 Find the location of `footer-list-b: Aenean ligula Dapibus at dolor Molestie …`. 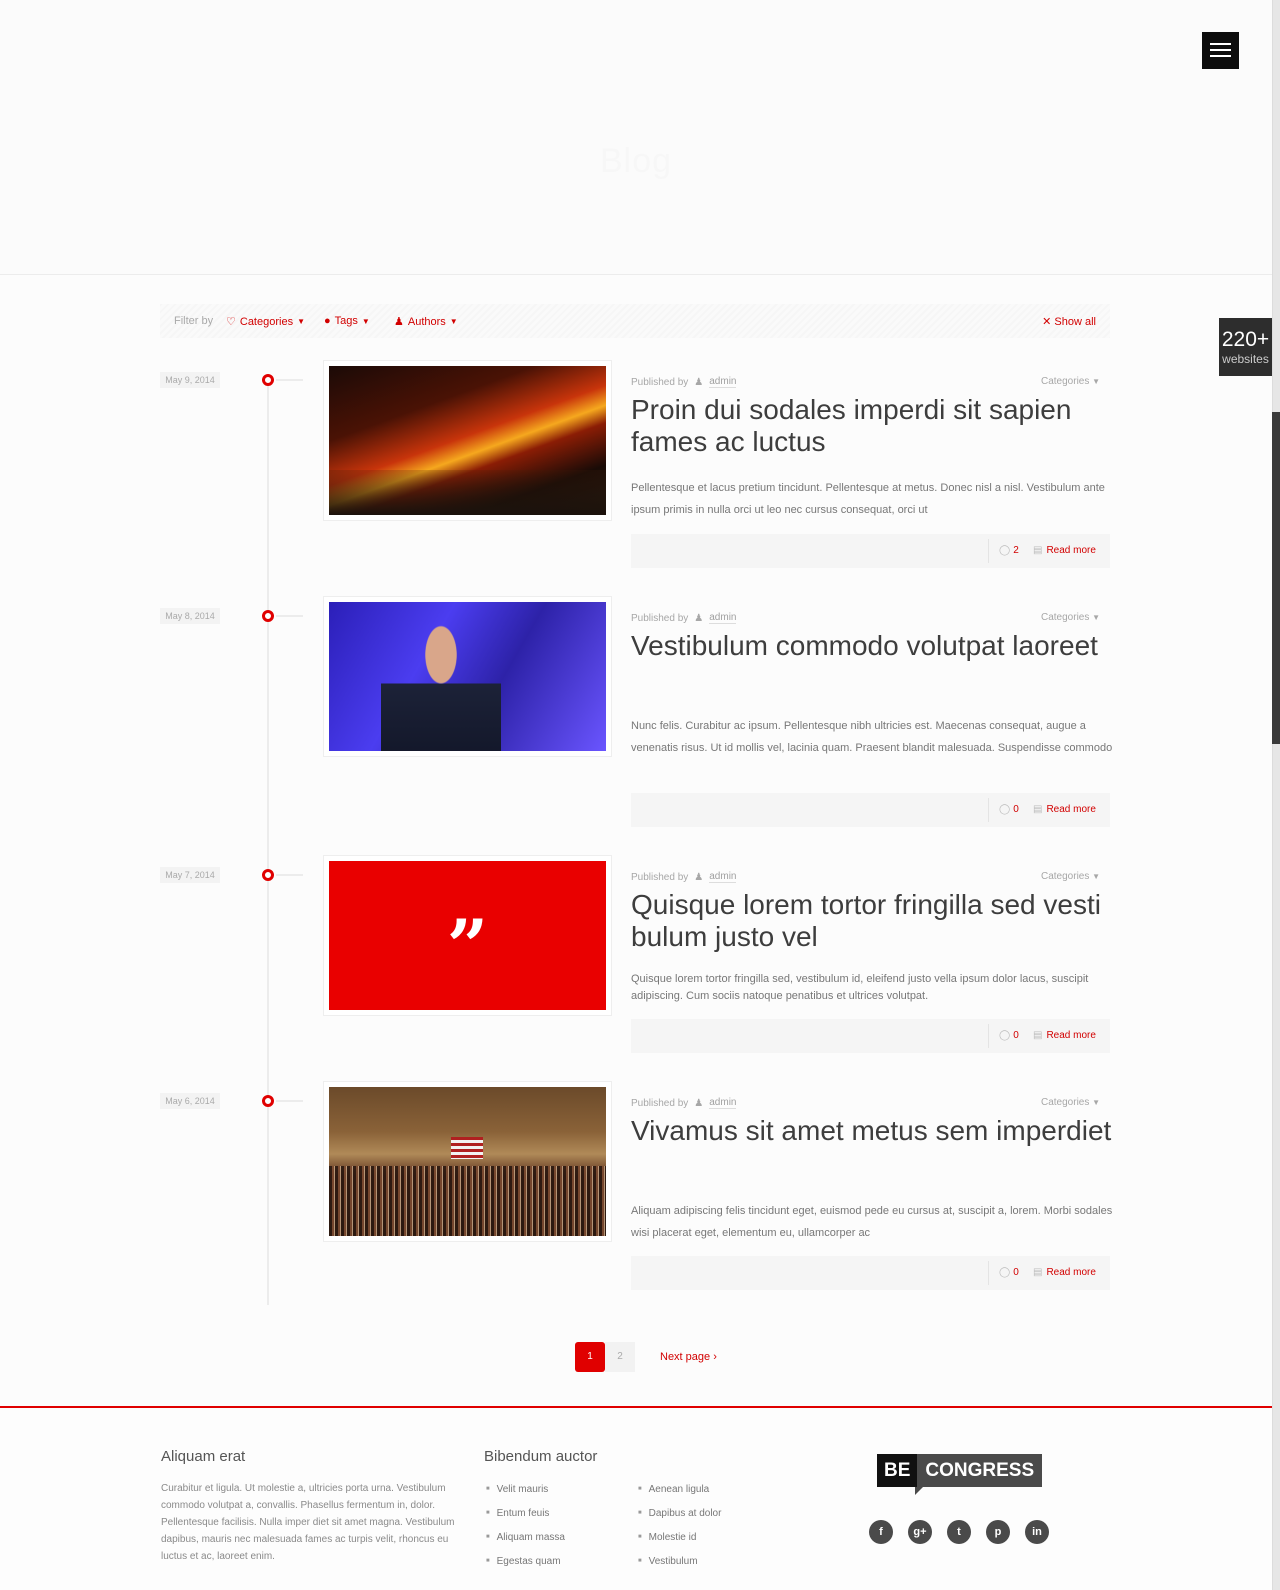

footer-list-b: Aenean ligula Dapibus at dolor Molestie … is located at coordinates (680, 1530).